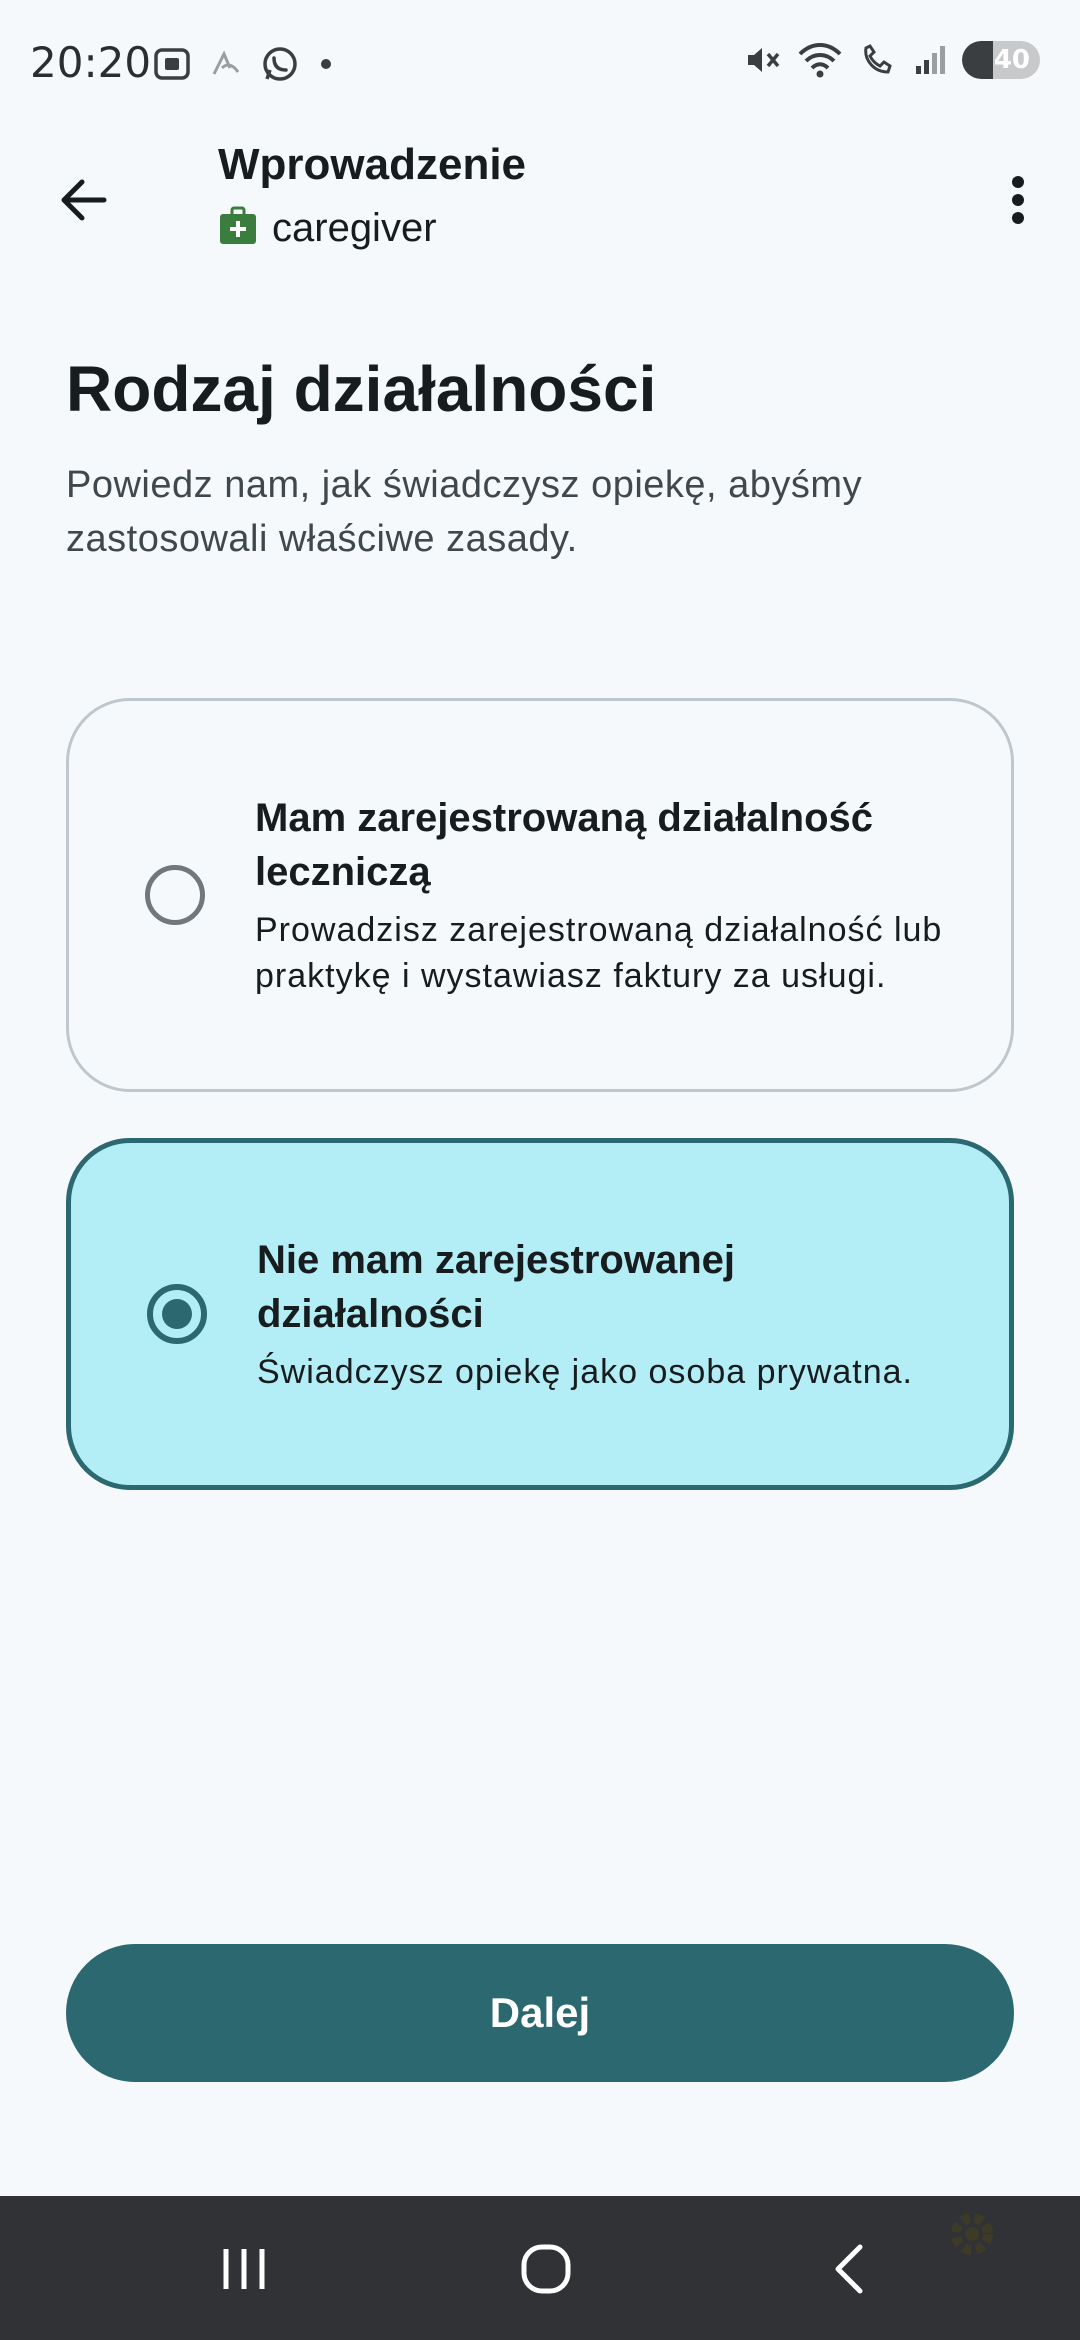 The height and width of the screenshot is (2340, 1080). Describe the element at coordinates (361, 389) in the screenshot. I see `page-title: Rodzaj działalności` at that location.